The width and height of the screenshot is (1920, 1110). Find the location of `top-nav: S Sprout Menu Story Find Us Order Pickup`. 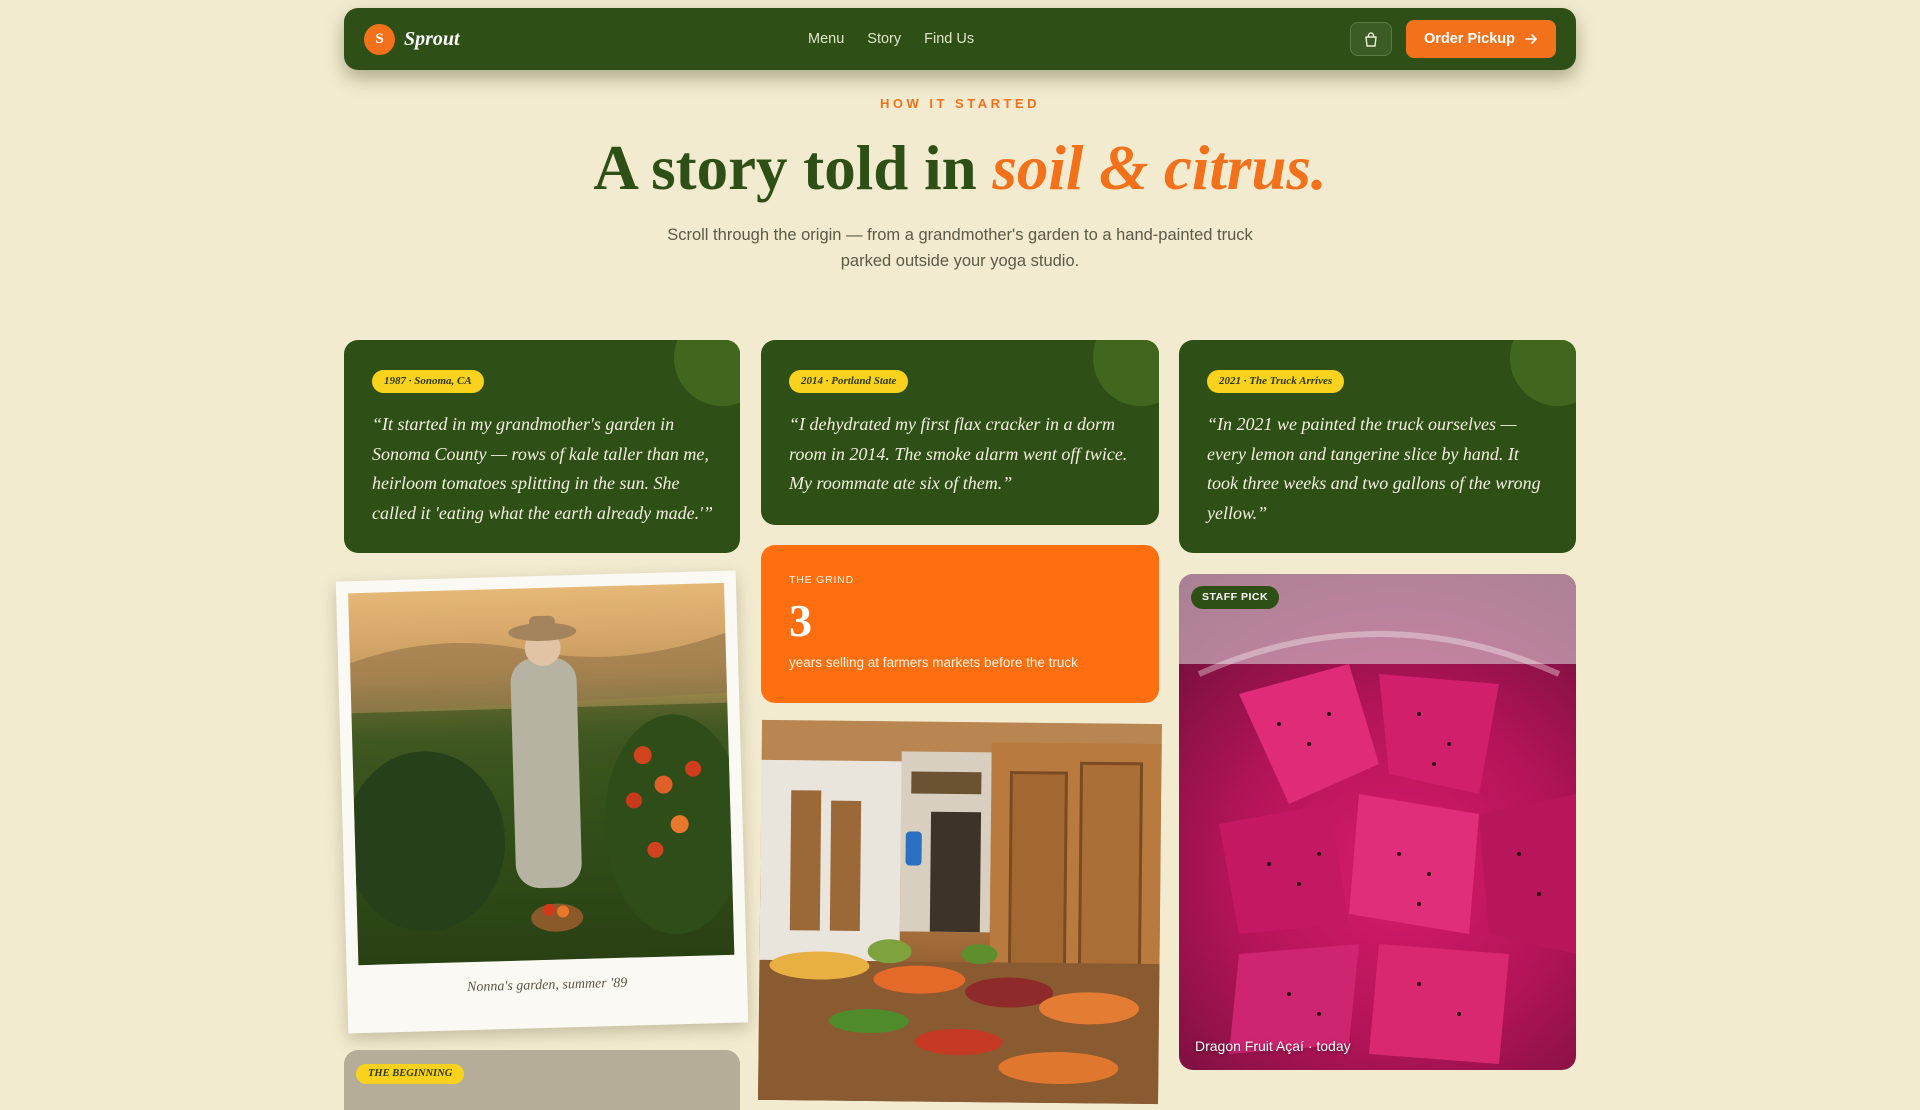

top-nav: S Sprout Menu Story Find Us Order Pickup is located at coordinates (960, 39).